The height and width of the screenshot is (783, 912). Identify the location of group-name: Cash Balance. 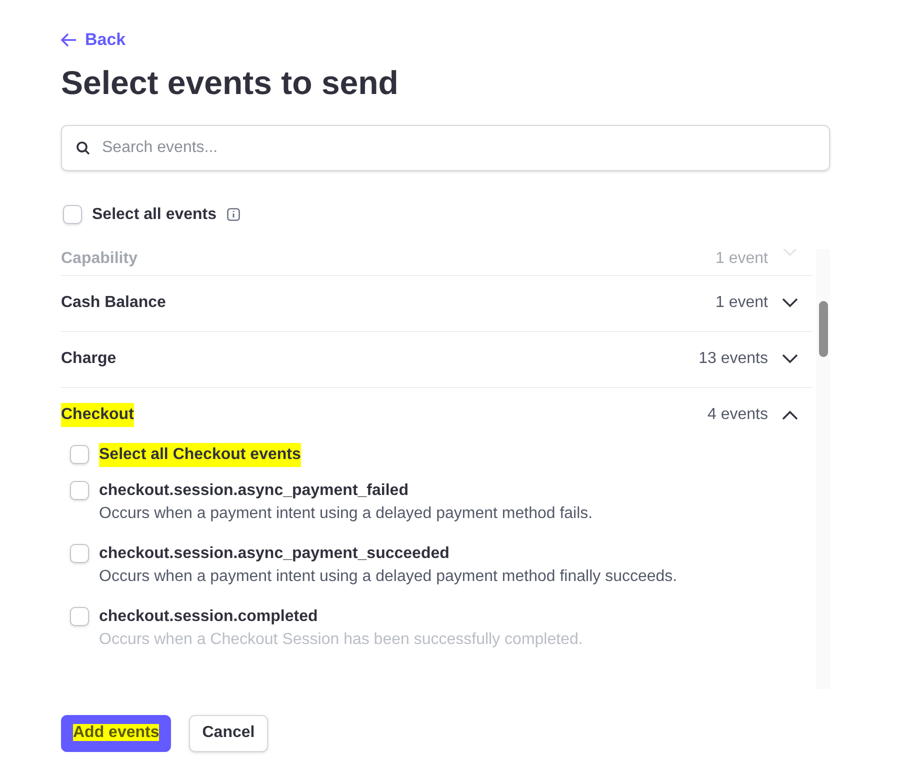
(113, 303).